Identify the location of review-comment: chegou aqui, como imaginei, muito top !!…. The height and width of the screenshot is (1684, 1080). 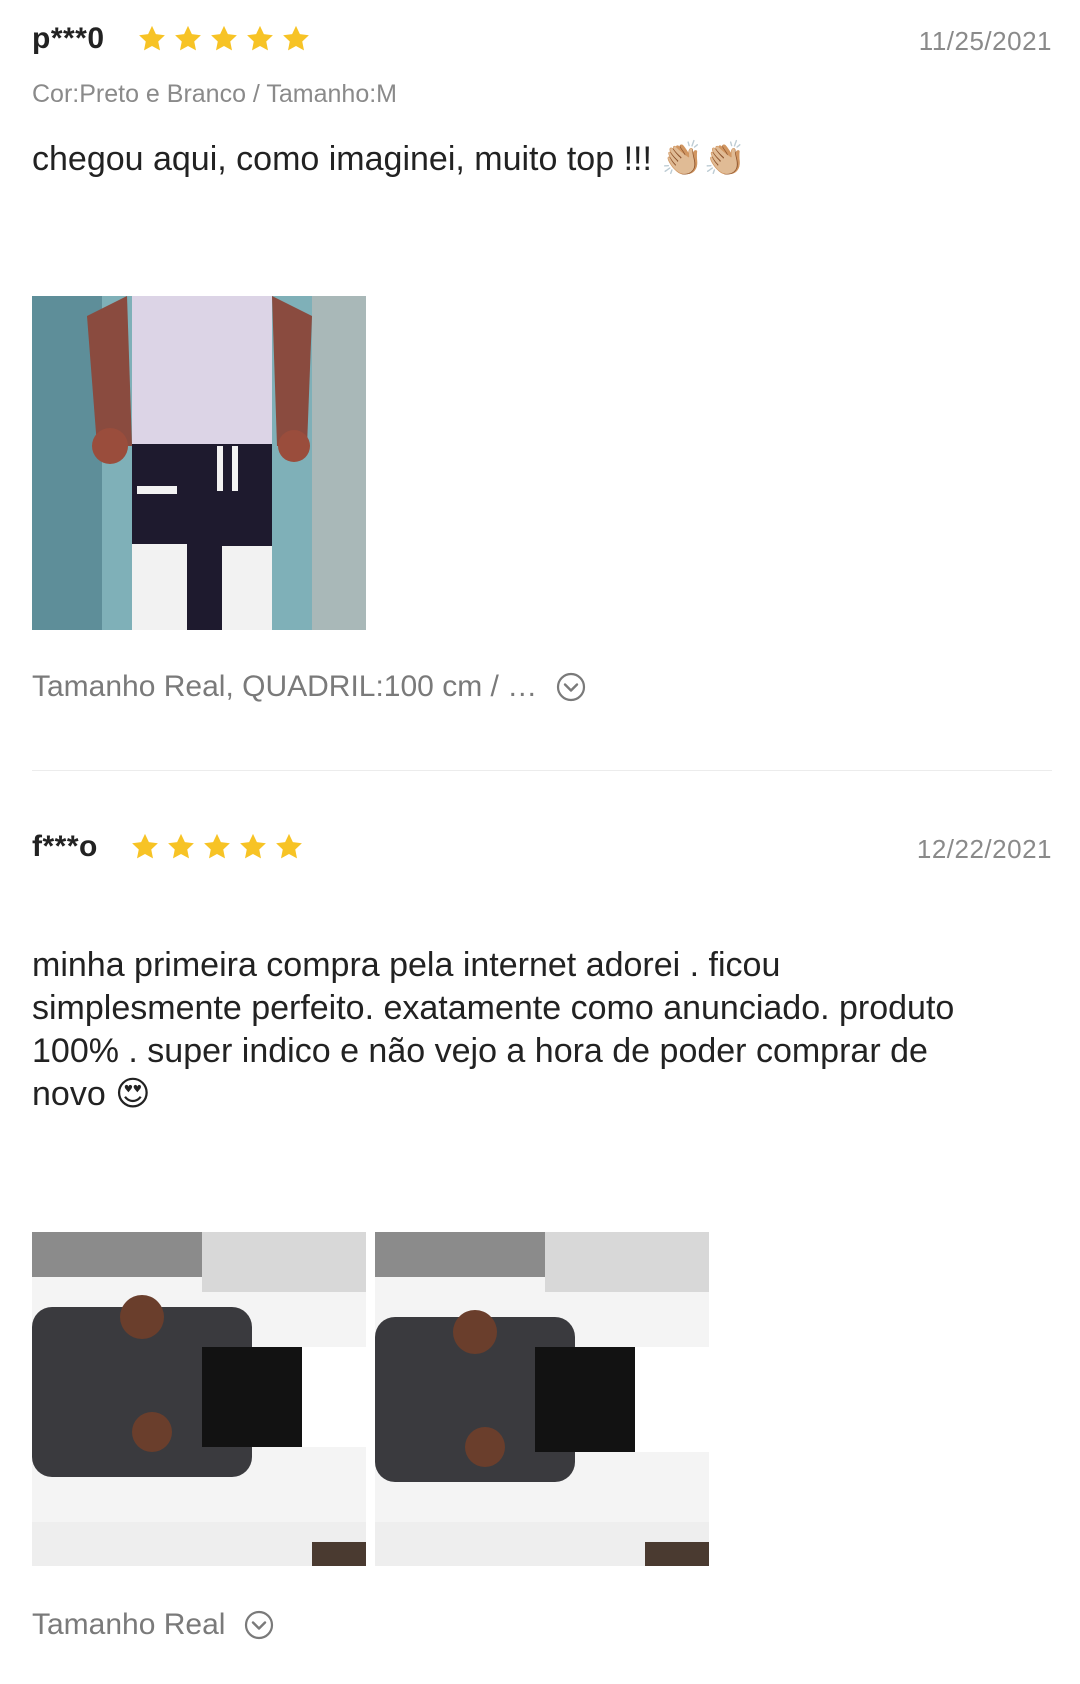
(389, 159).